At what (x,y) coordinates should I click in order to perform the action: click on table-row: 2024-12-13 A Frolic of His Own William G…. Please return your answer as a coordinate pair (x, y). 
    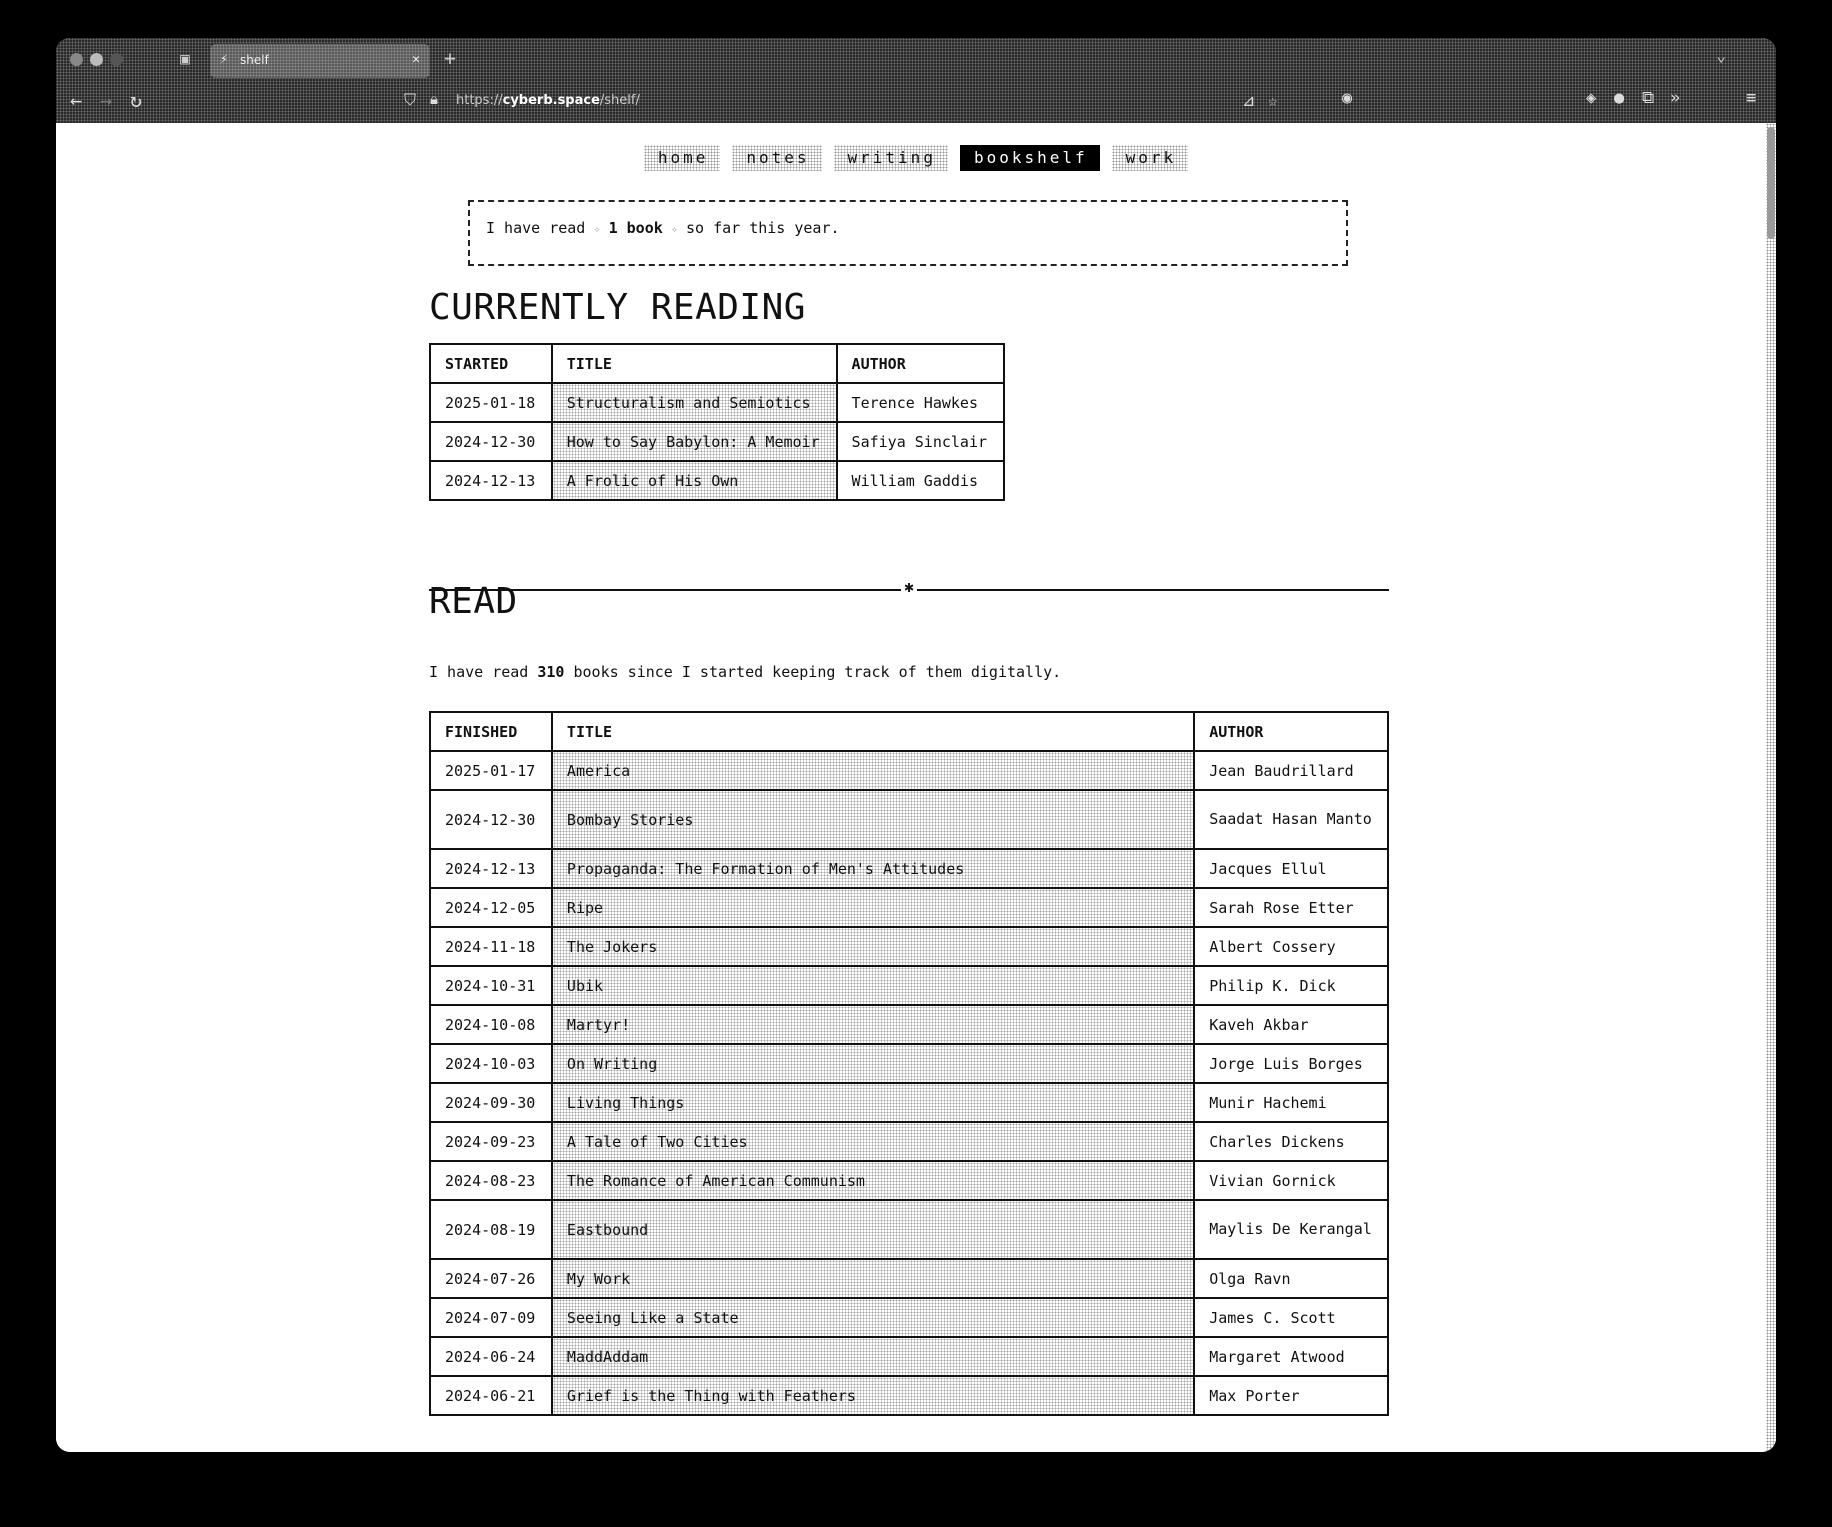
    Looking at the image, I should click on (717, 480).